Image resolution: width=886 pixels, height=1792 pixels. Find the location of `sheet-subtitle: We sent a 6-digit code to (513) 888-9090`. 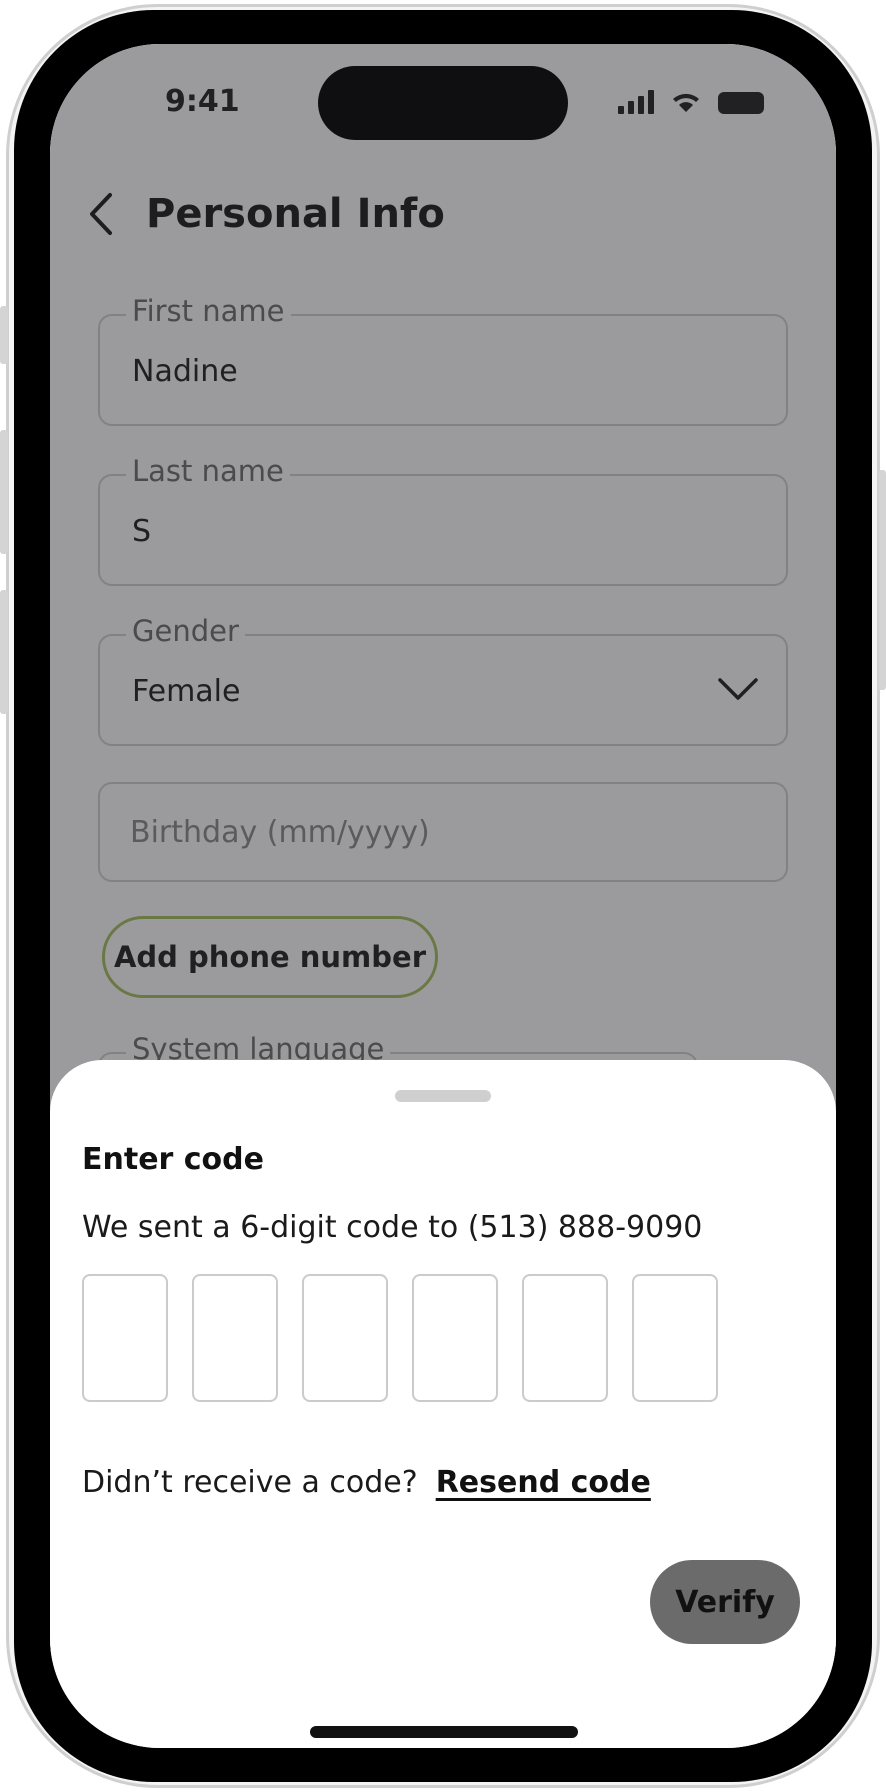

sheet-subtitle: We sent a 6-digit code to (513) 888-9090 is located at coordinates (392, 1227).